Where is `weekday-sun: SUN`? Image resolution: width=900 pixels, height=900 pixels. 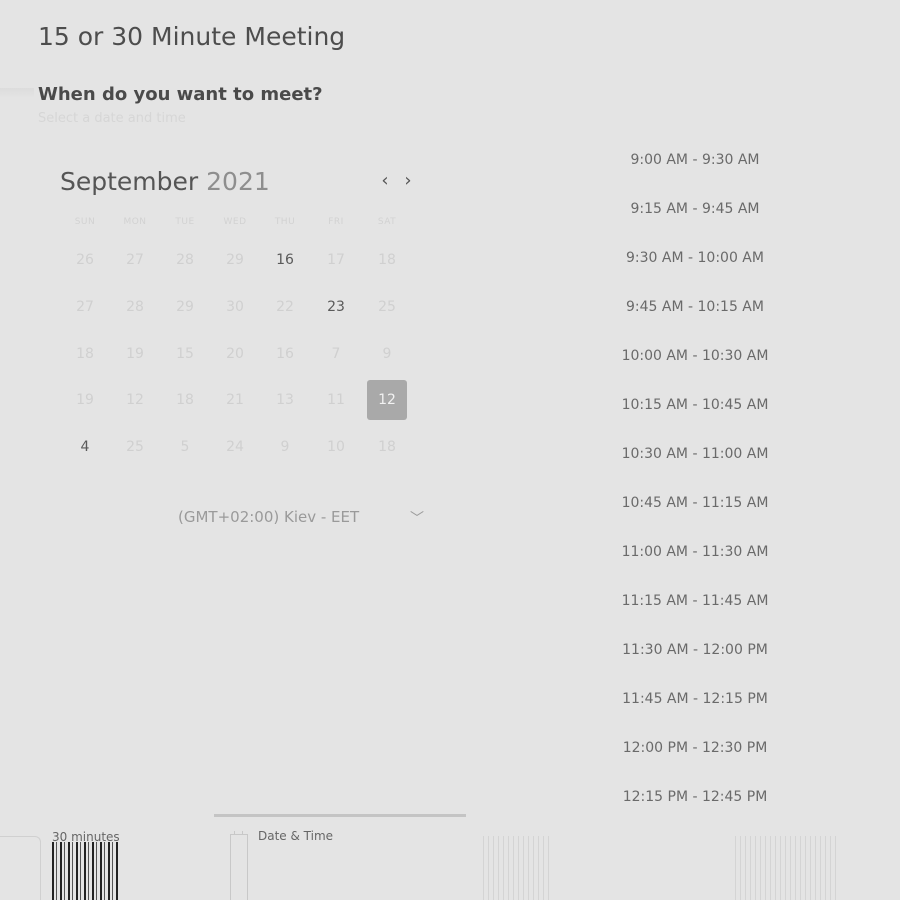 weekday-sun: SUN is located at coordinates (85, 222).